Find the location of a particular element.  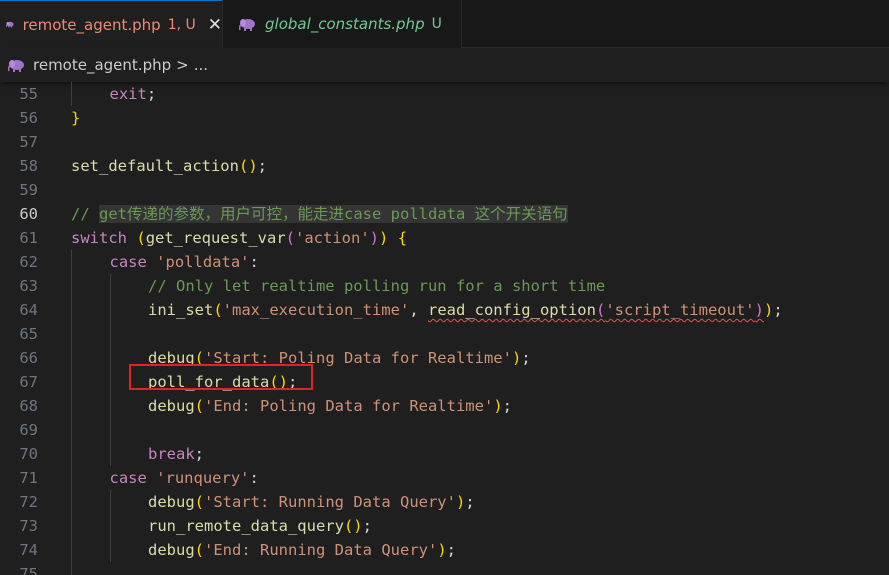

code-line: 69 is located at coordinates (444, 430).